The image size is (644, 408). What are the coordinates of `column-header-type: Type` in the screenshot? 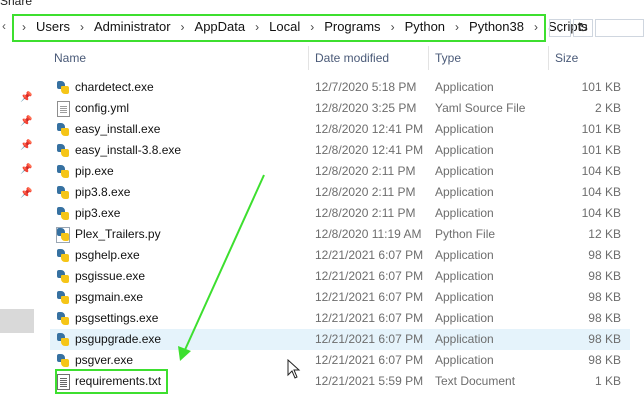 It's located at (448, 58).